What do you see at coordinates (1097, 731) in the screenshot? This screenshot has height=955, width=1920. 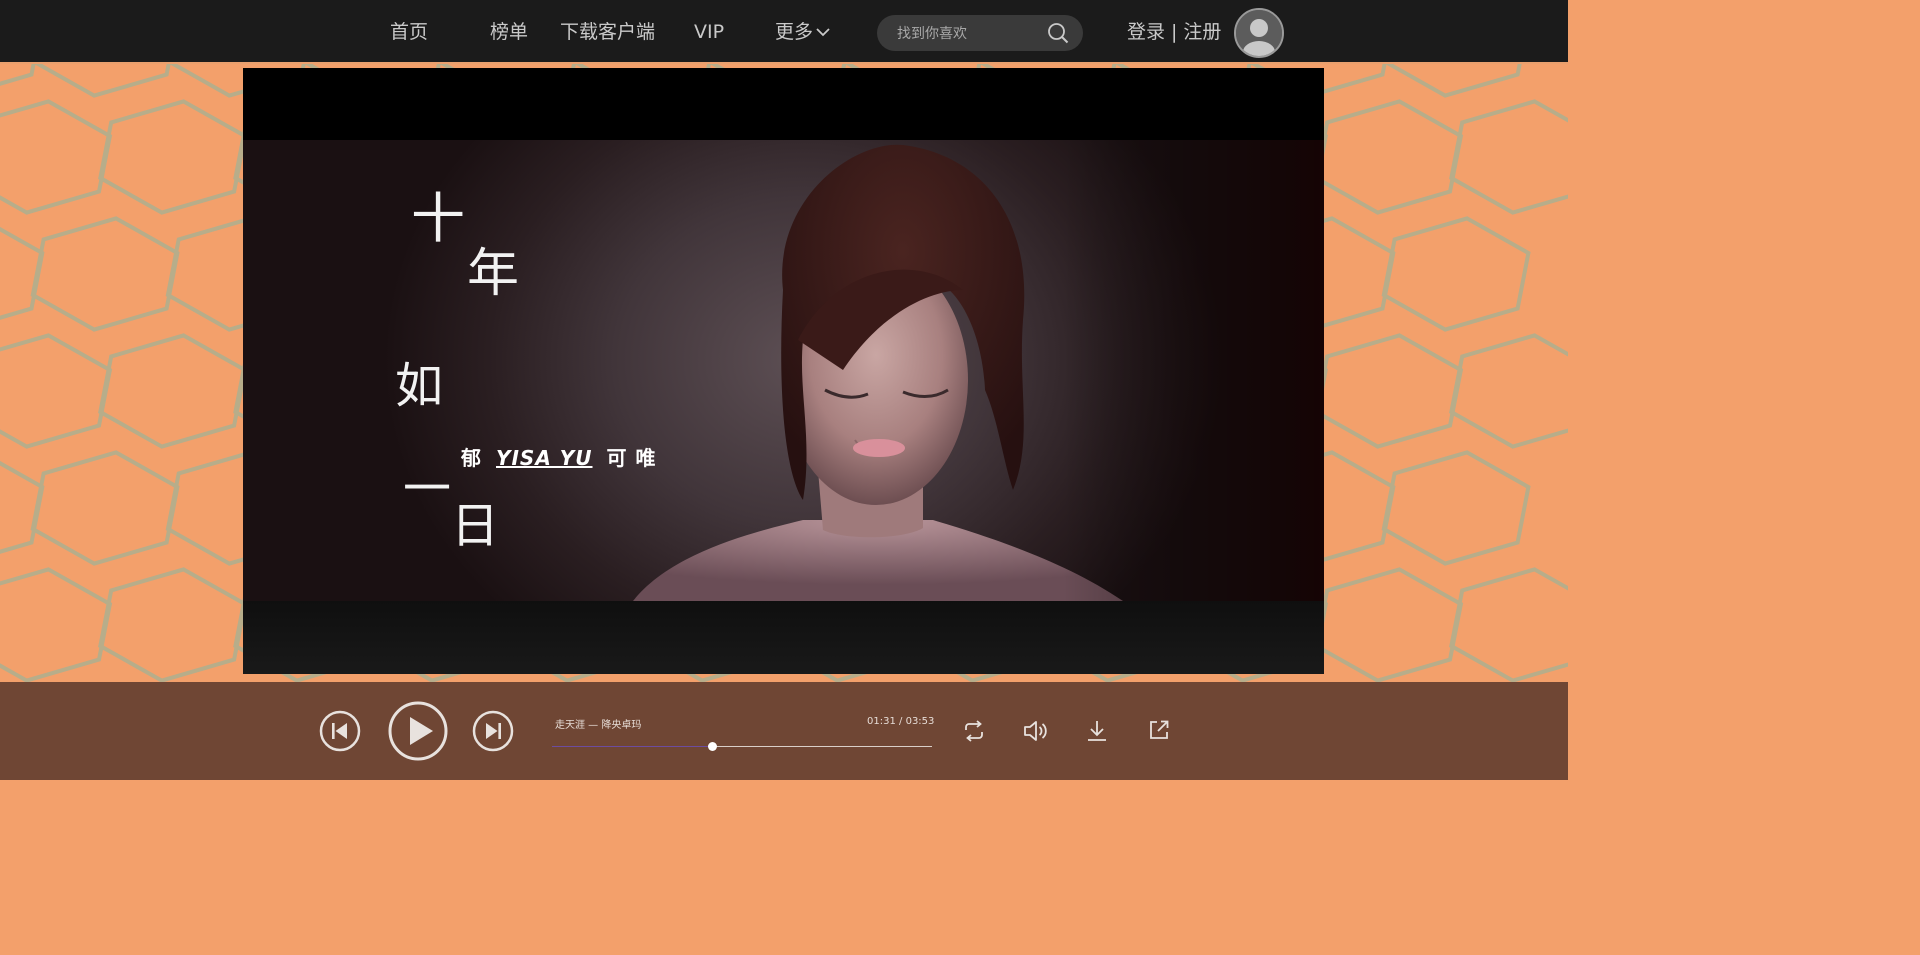 I see `download-icon` at bounding box center [1097, 731].